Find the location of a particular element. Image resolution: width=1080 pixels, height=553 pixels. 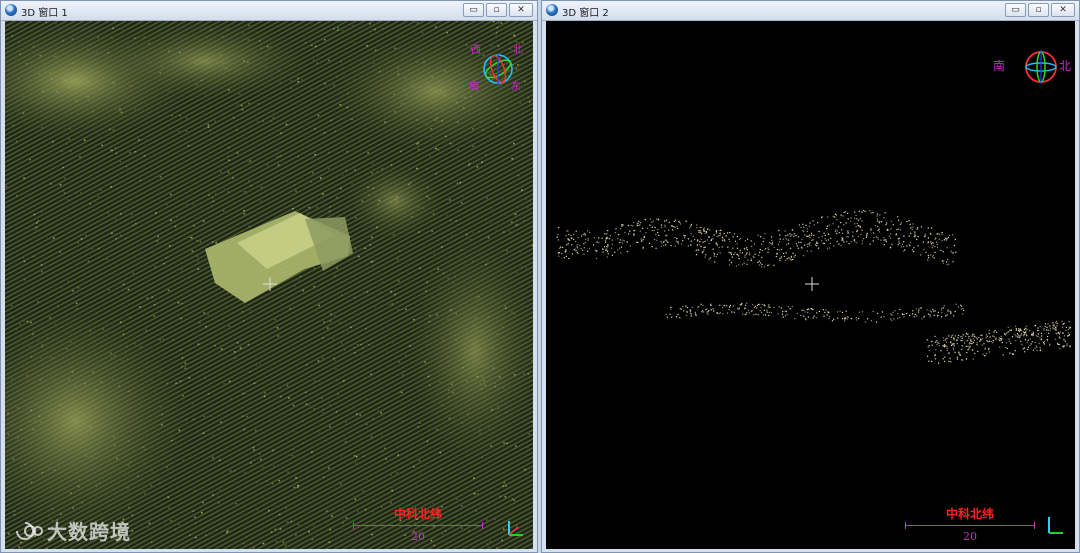

orientation-compass: 西 北 南 东 is located at coordinates (496, 69).